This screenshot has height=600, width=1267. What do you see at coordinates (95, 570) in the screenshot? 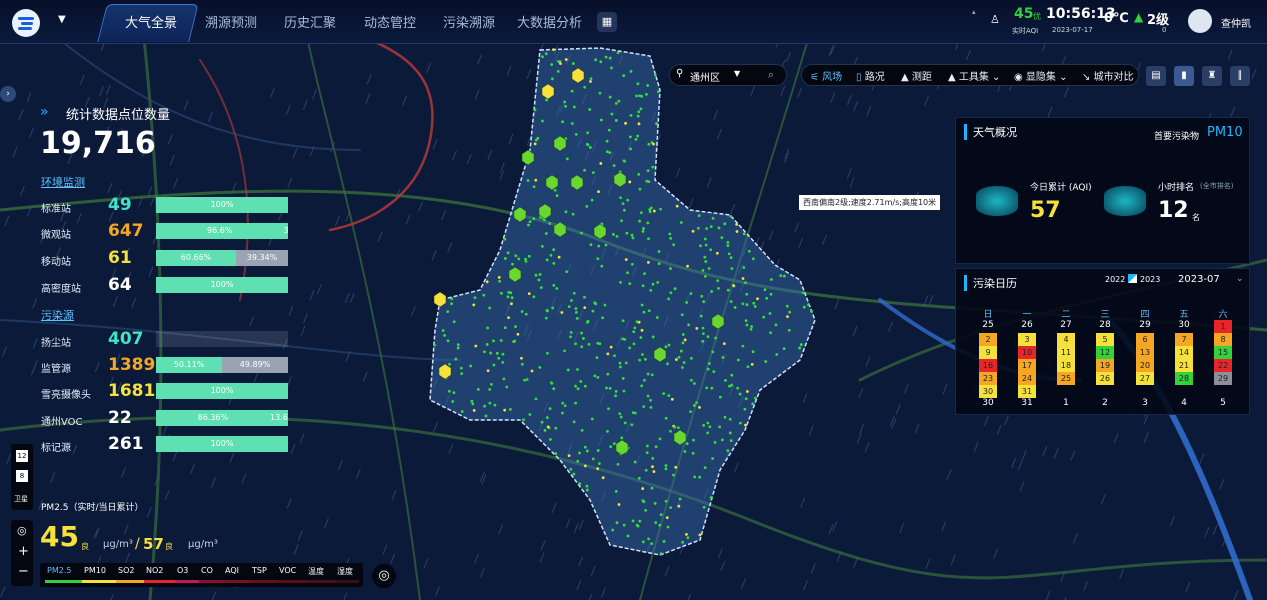
I see `pollutant-tab: PM10` at bounding box center [95, 570].